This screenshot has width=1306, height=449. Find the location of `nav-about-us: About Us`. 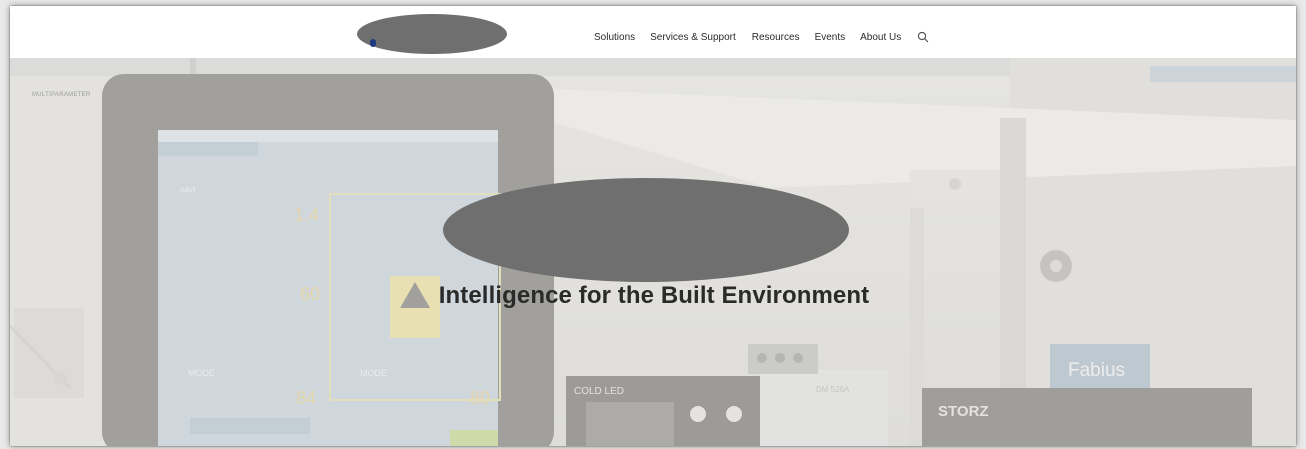

nav-about-us: About Us is located at coordinates (880, 37).